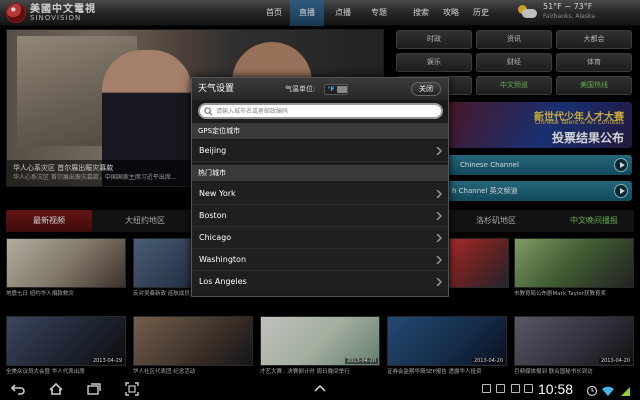 The image size is (640, 400). I want to click on city-name: Los Angeles, so click(223, 281).